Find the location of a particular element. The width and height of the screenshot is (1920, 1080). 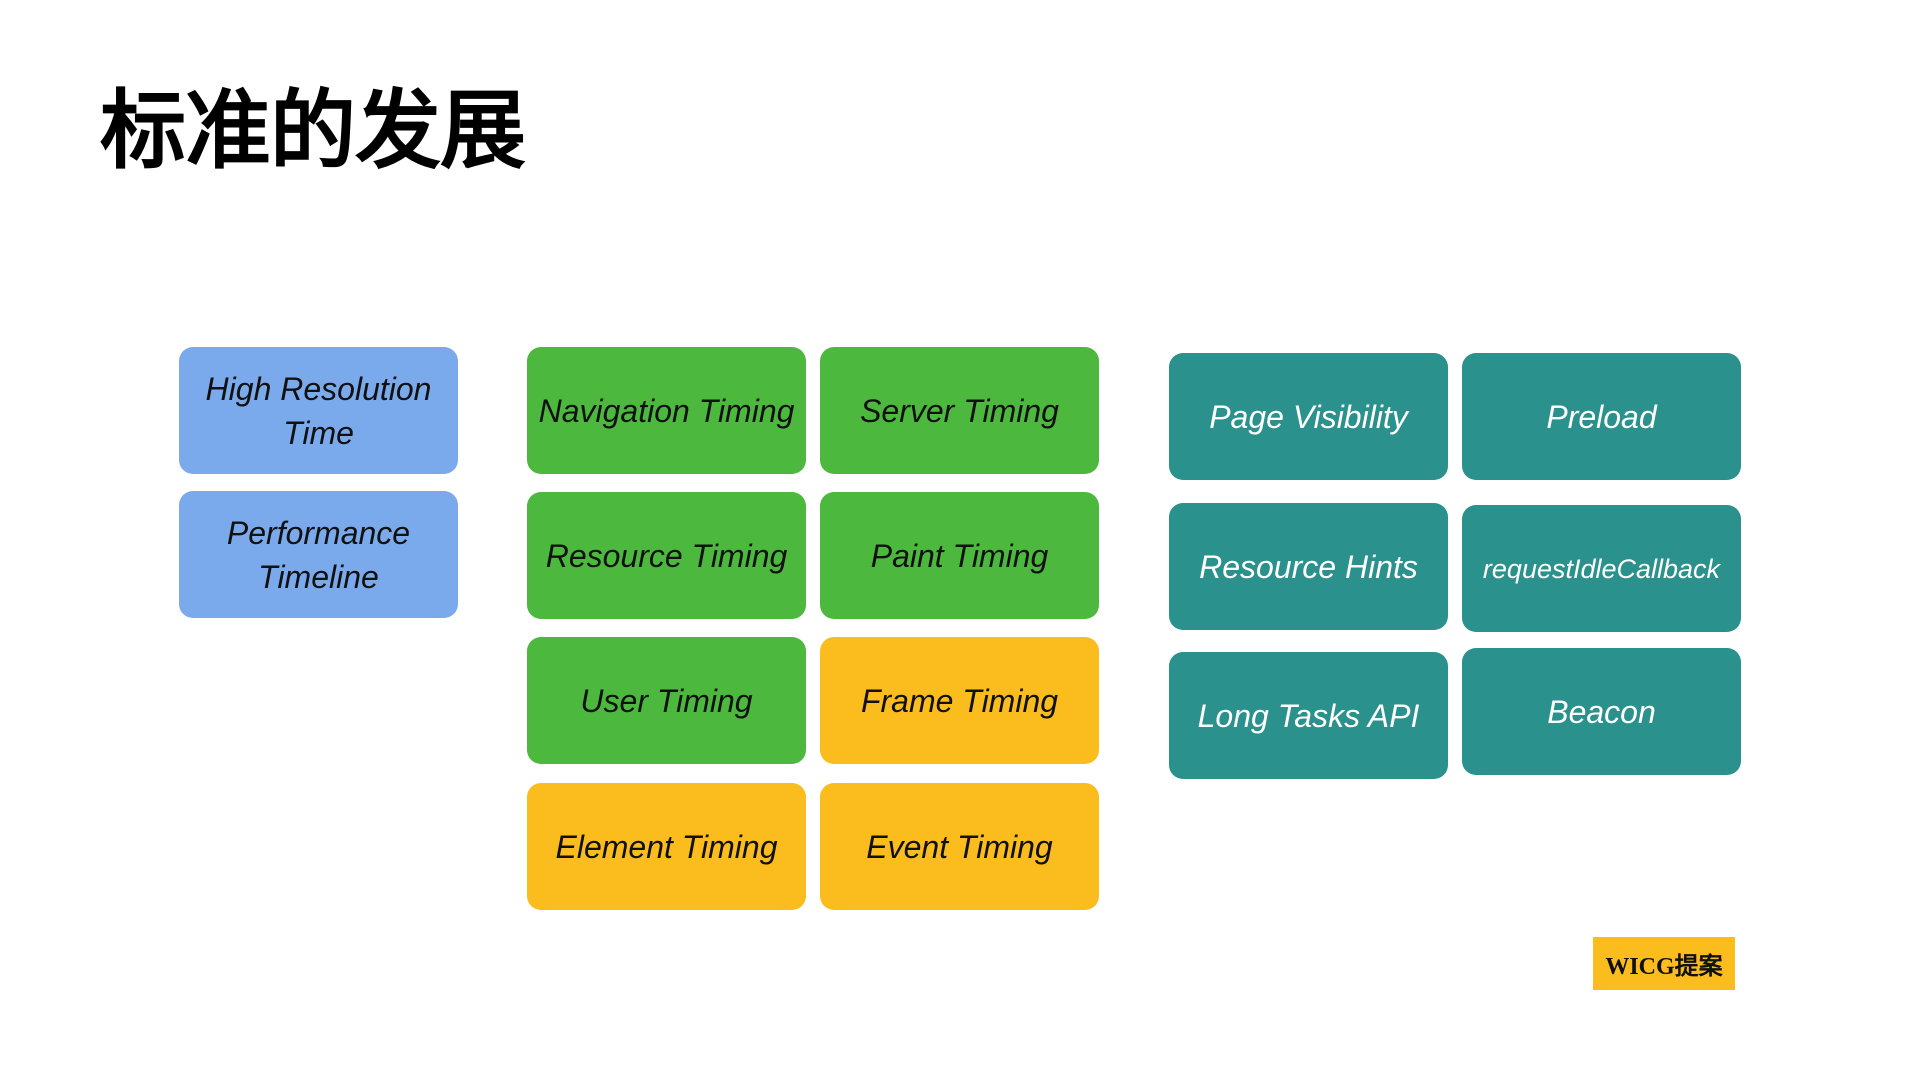

spec-box-server-timing: Server Timing is located at coordinates (959, 410).